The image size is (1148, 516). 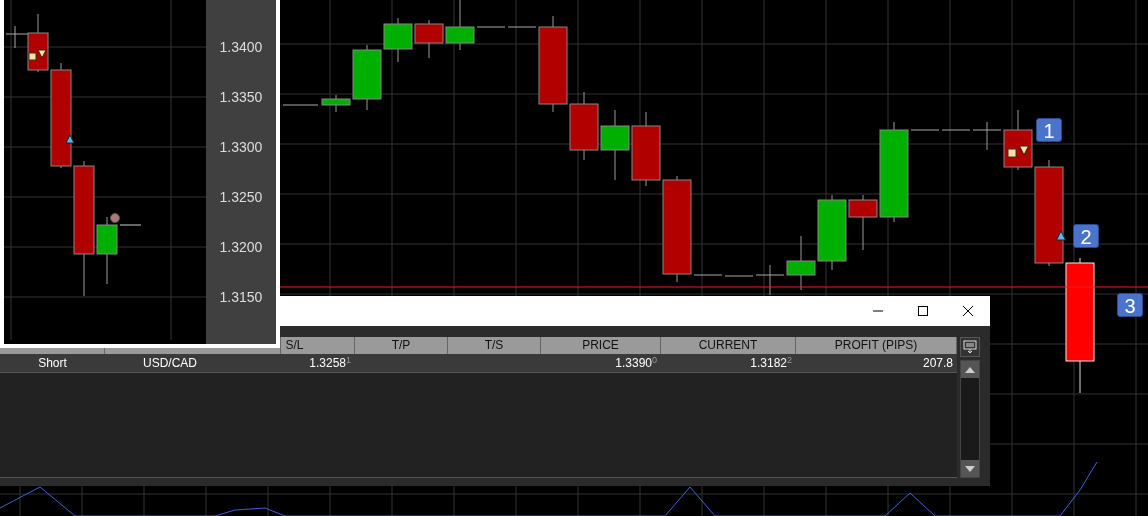 I want to click on marker-badge: 3, so click(x=1130, y=305).